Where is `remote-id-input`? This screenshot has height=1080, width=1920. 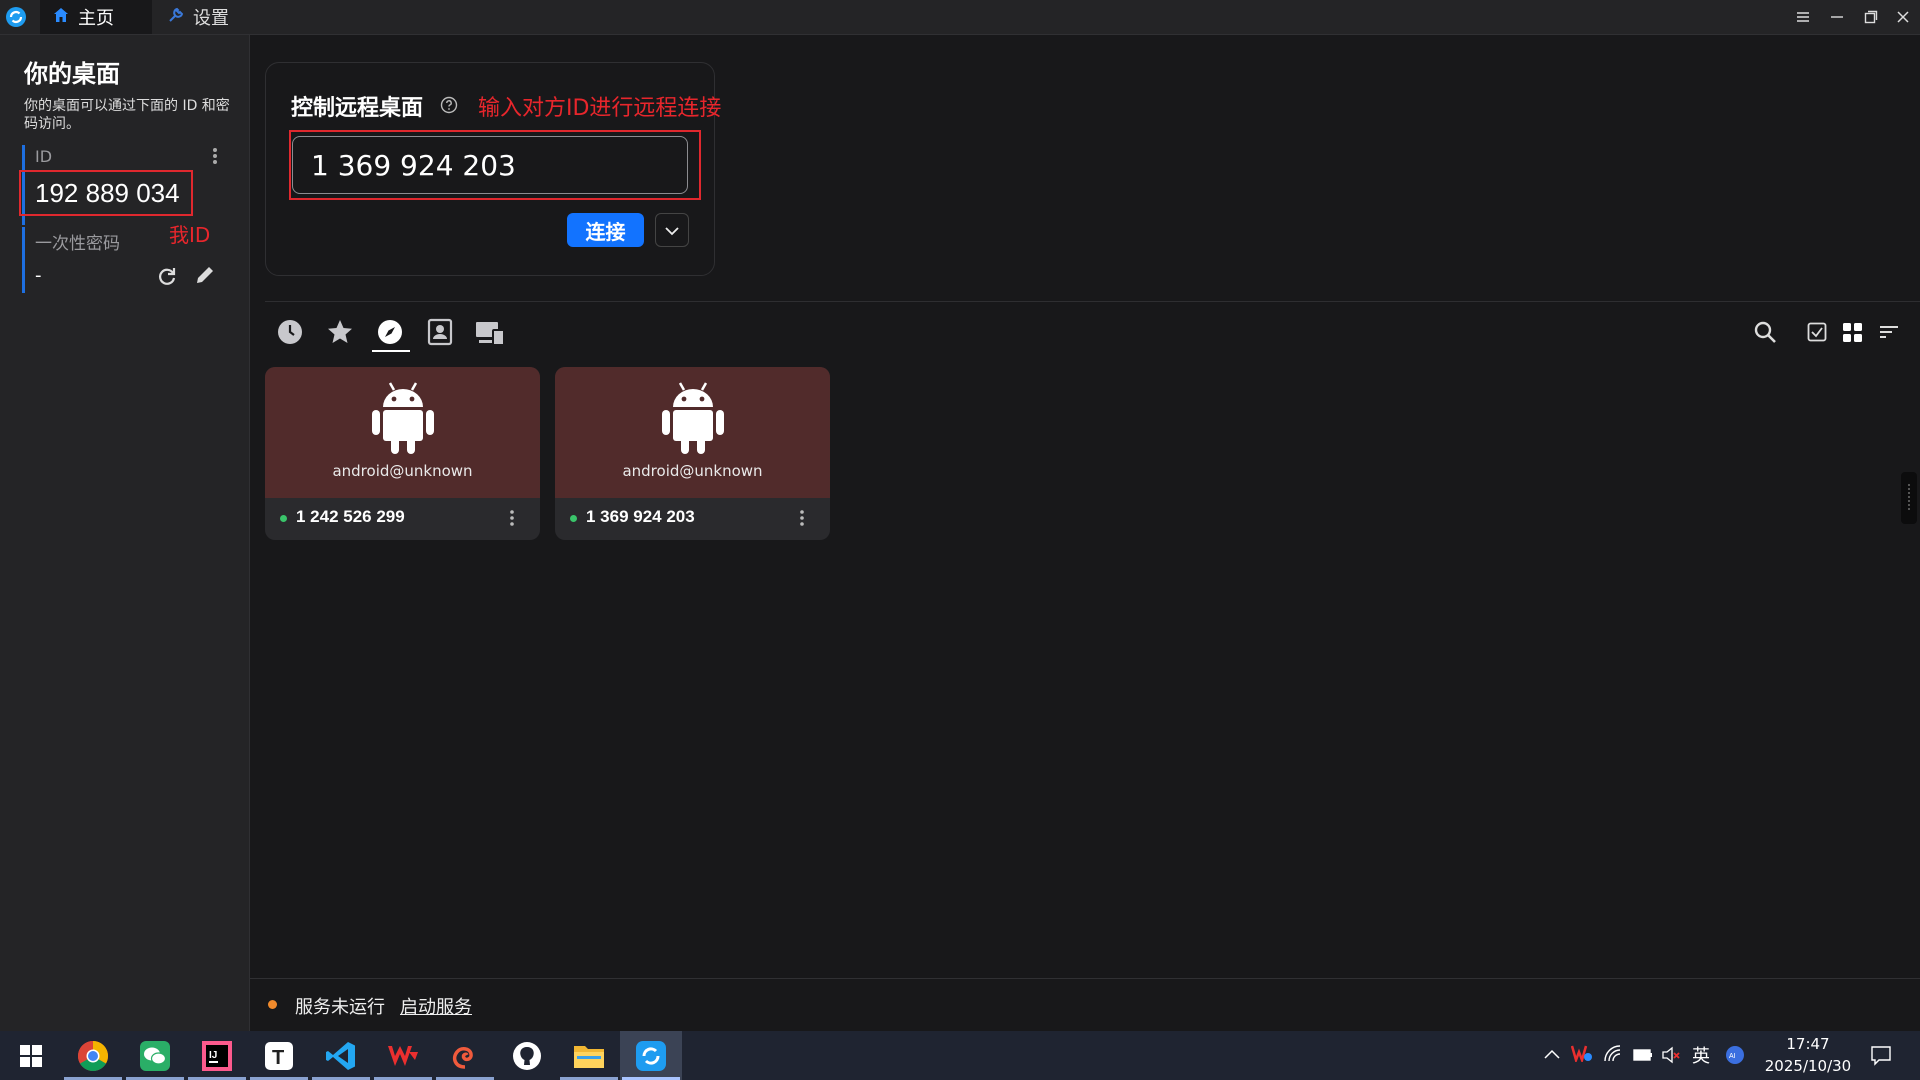
remote-id-input is located at coordinates (490, 165).